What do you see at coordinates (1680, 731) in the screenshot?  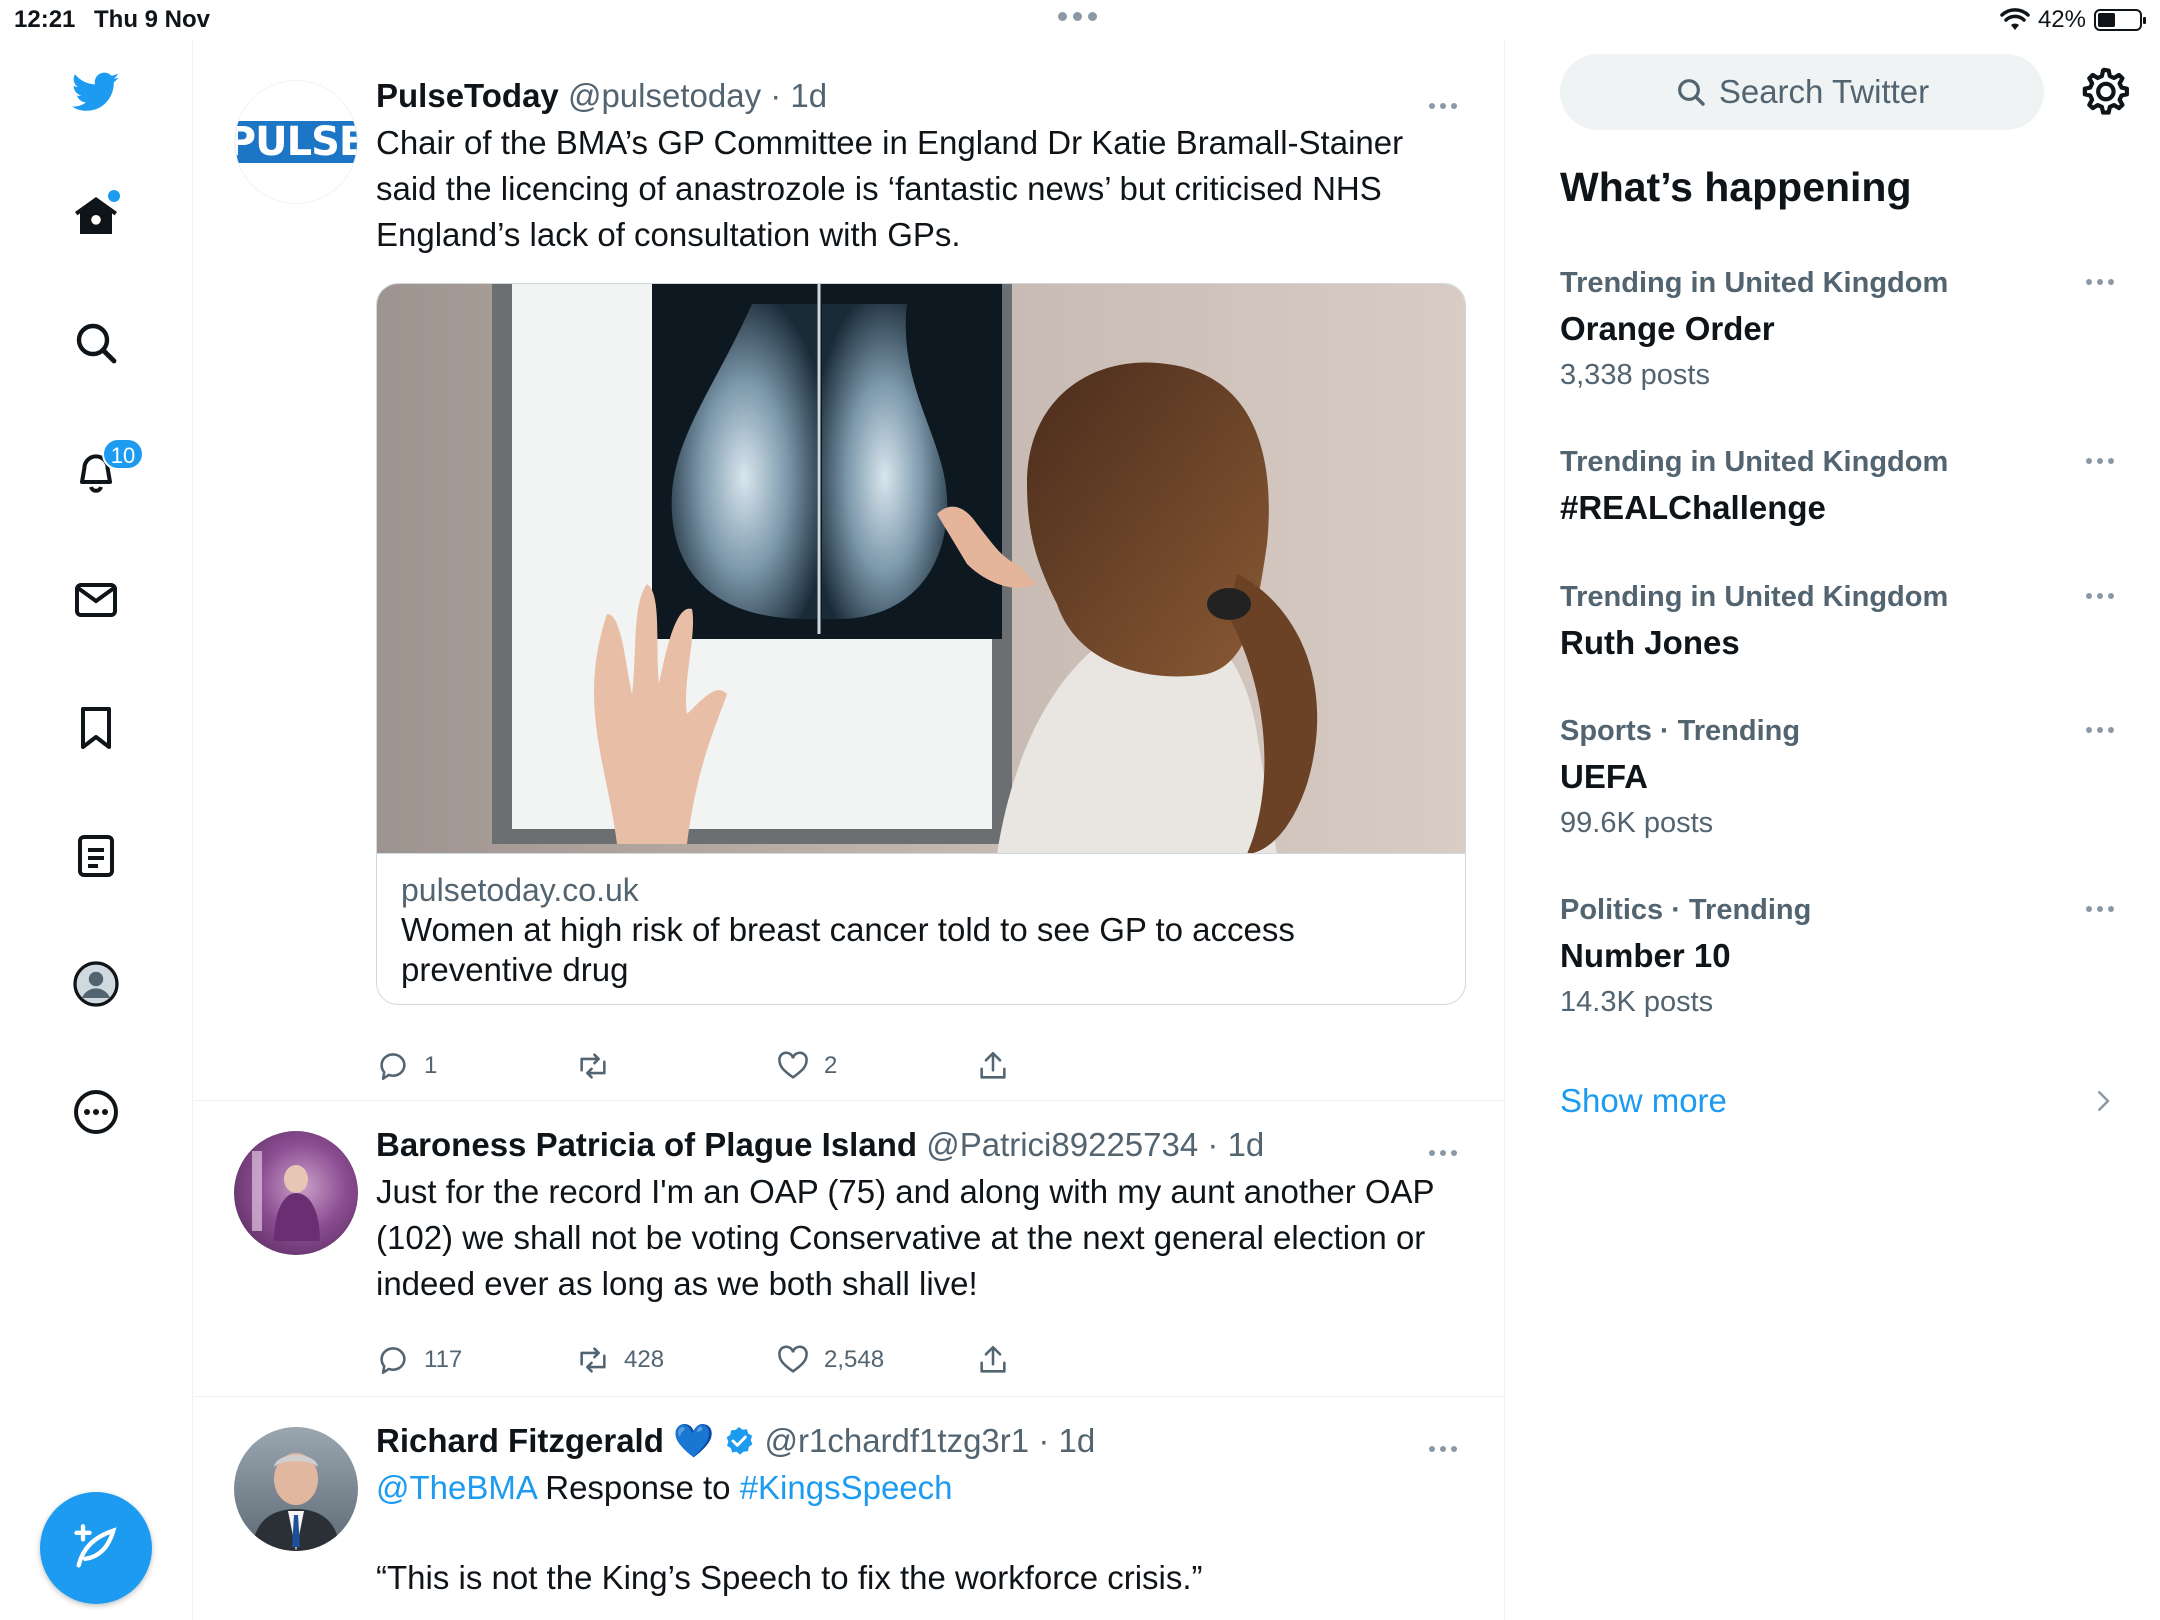 I see `trend-context: Sports · Trending` at bounding box center [1680, 731].